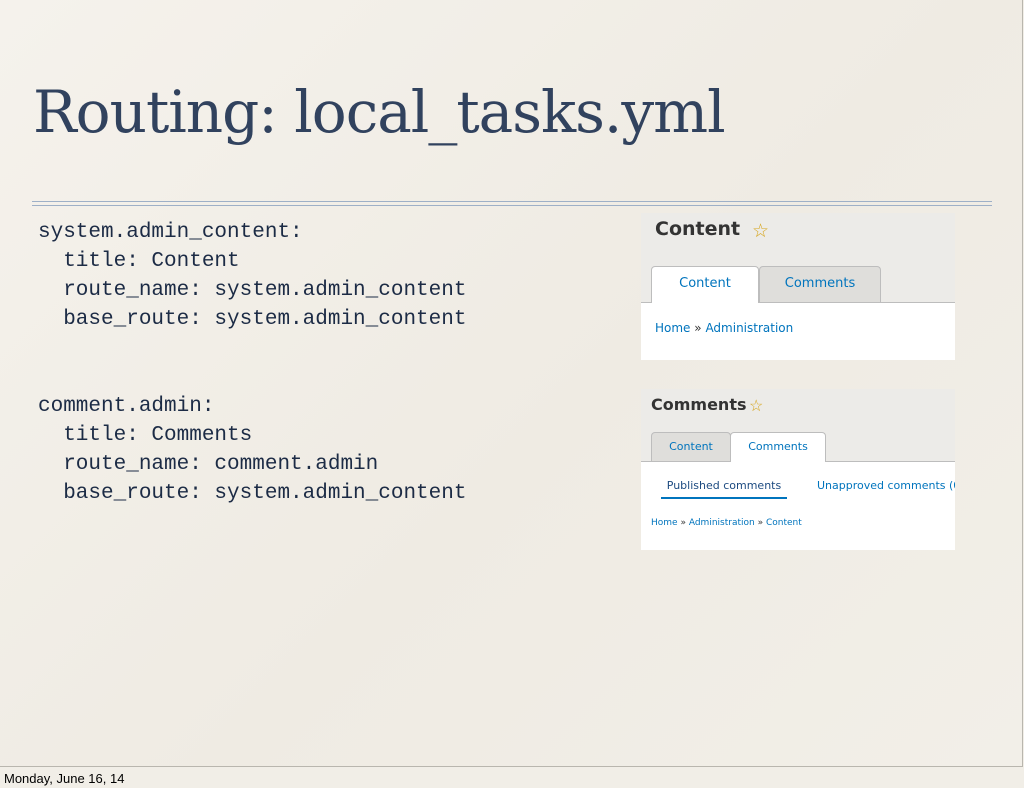 This screenshot has width=1024, height=788. Describe the element at coordinates (208, 464) in the screenshot. I see `code-line: route_name: comment.admin` at that location.